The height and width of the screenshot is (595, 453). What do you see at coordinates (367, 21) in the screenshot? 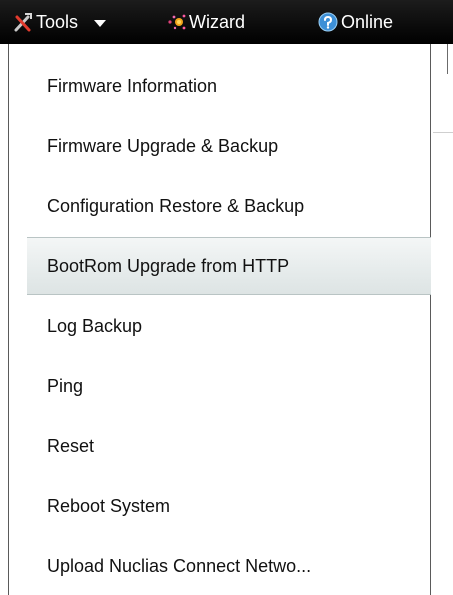
I see `online-help-menu-label: Online` at bounding box center [367, 21].